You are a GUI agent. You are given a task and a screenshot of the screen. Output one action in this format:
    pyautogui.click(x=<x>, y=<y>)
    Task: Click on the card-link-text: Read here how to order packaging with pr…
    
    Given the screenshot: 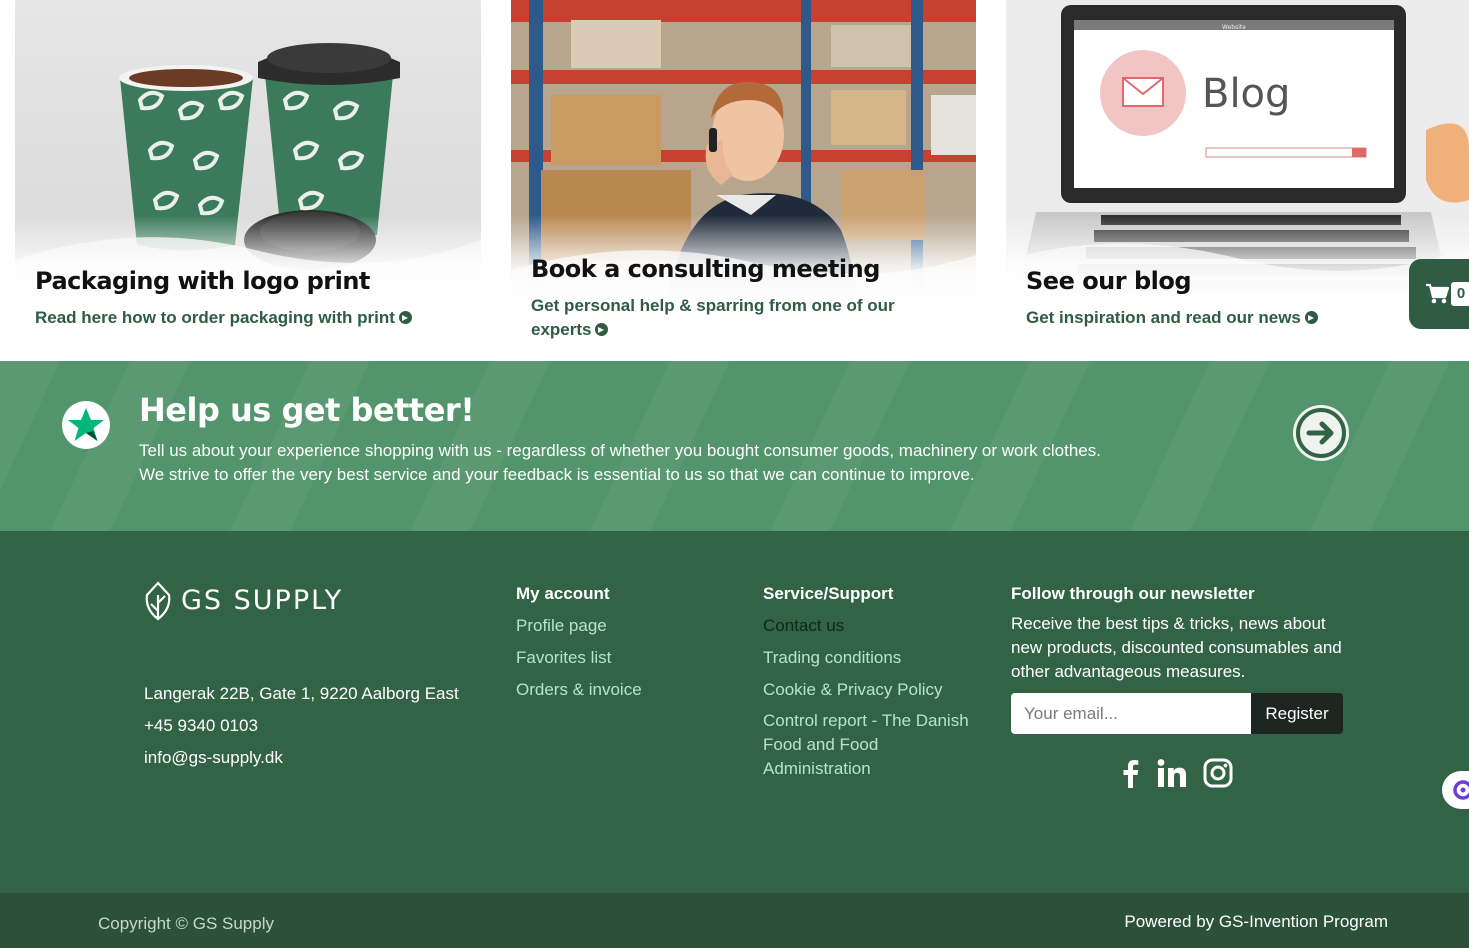 What is the action you would take?
    pyautogui.click(x=215, y=317)
    